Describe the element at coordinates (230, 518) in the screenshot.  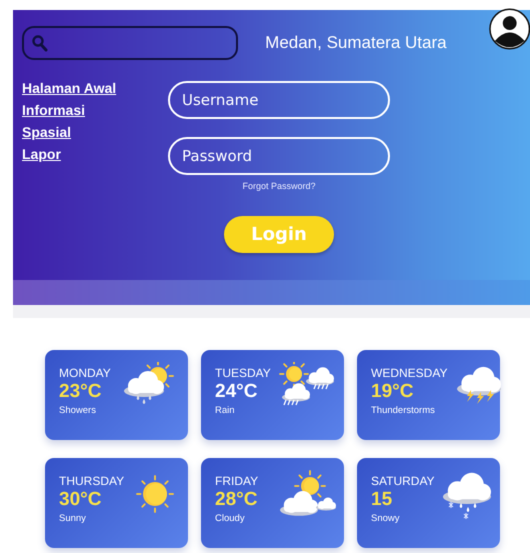
I see `condition-label: Cloudy` at that location.